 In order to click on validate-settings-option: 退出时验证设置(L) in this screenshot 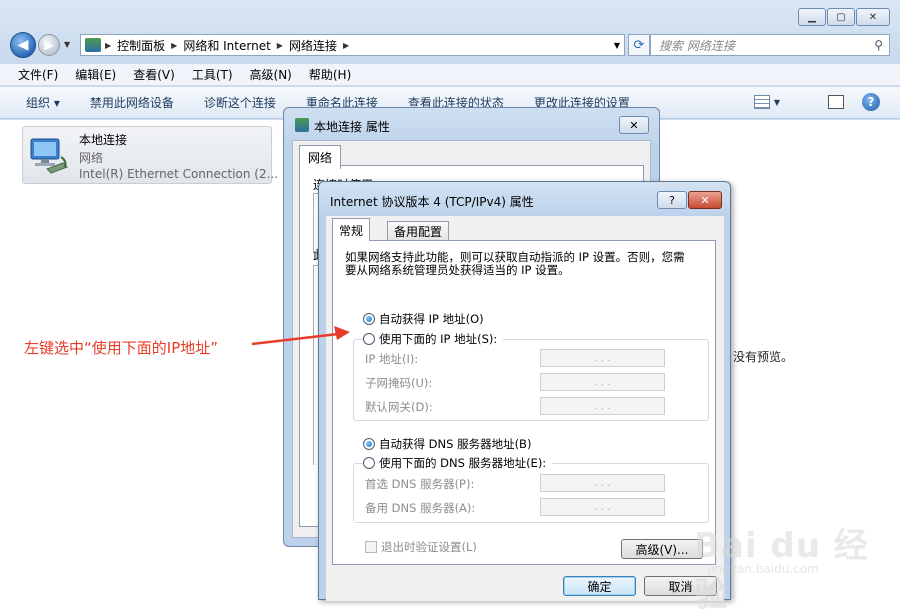, I will do `click(421, 547)`.